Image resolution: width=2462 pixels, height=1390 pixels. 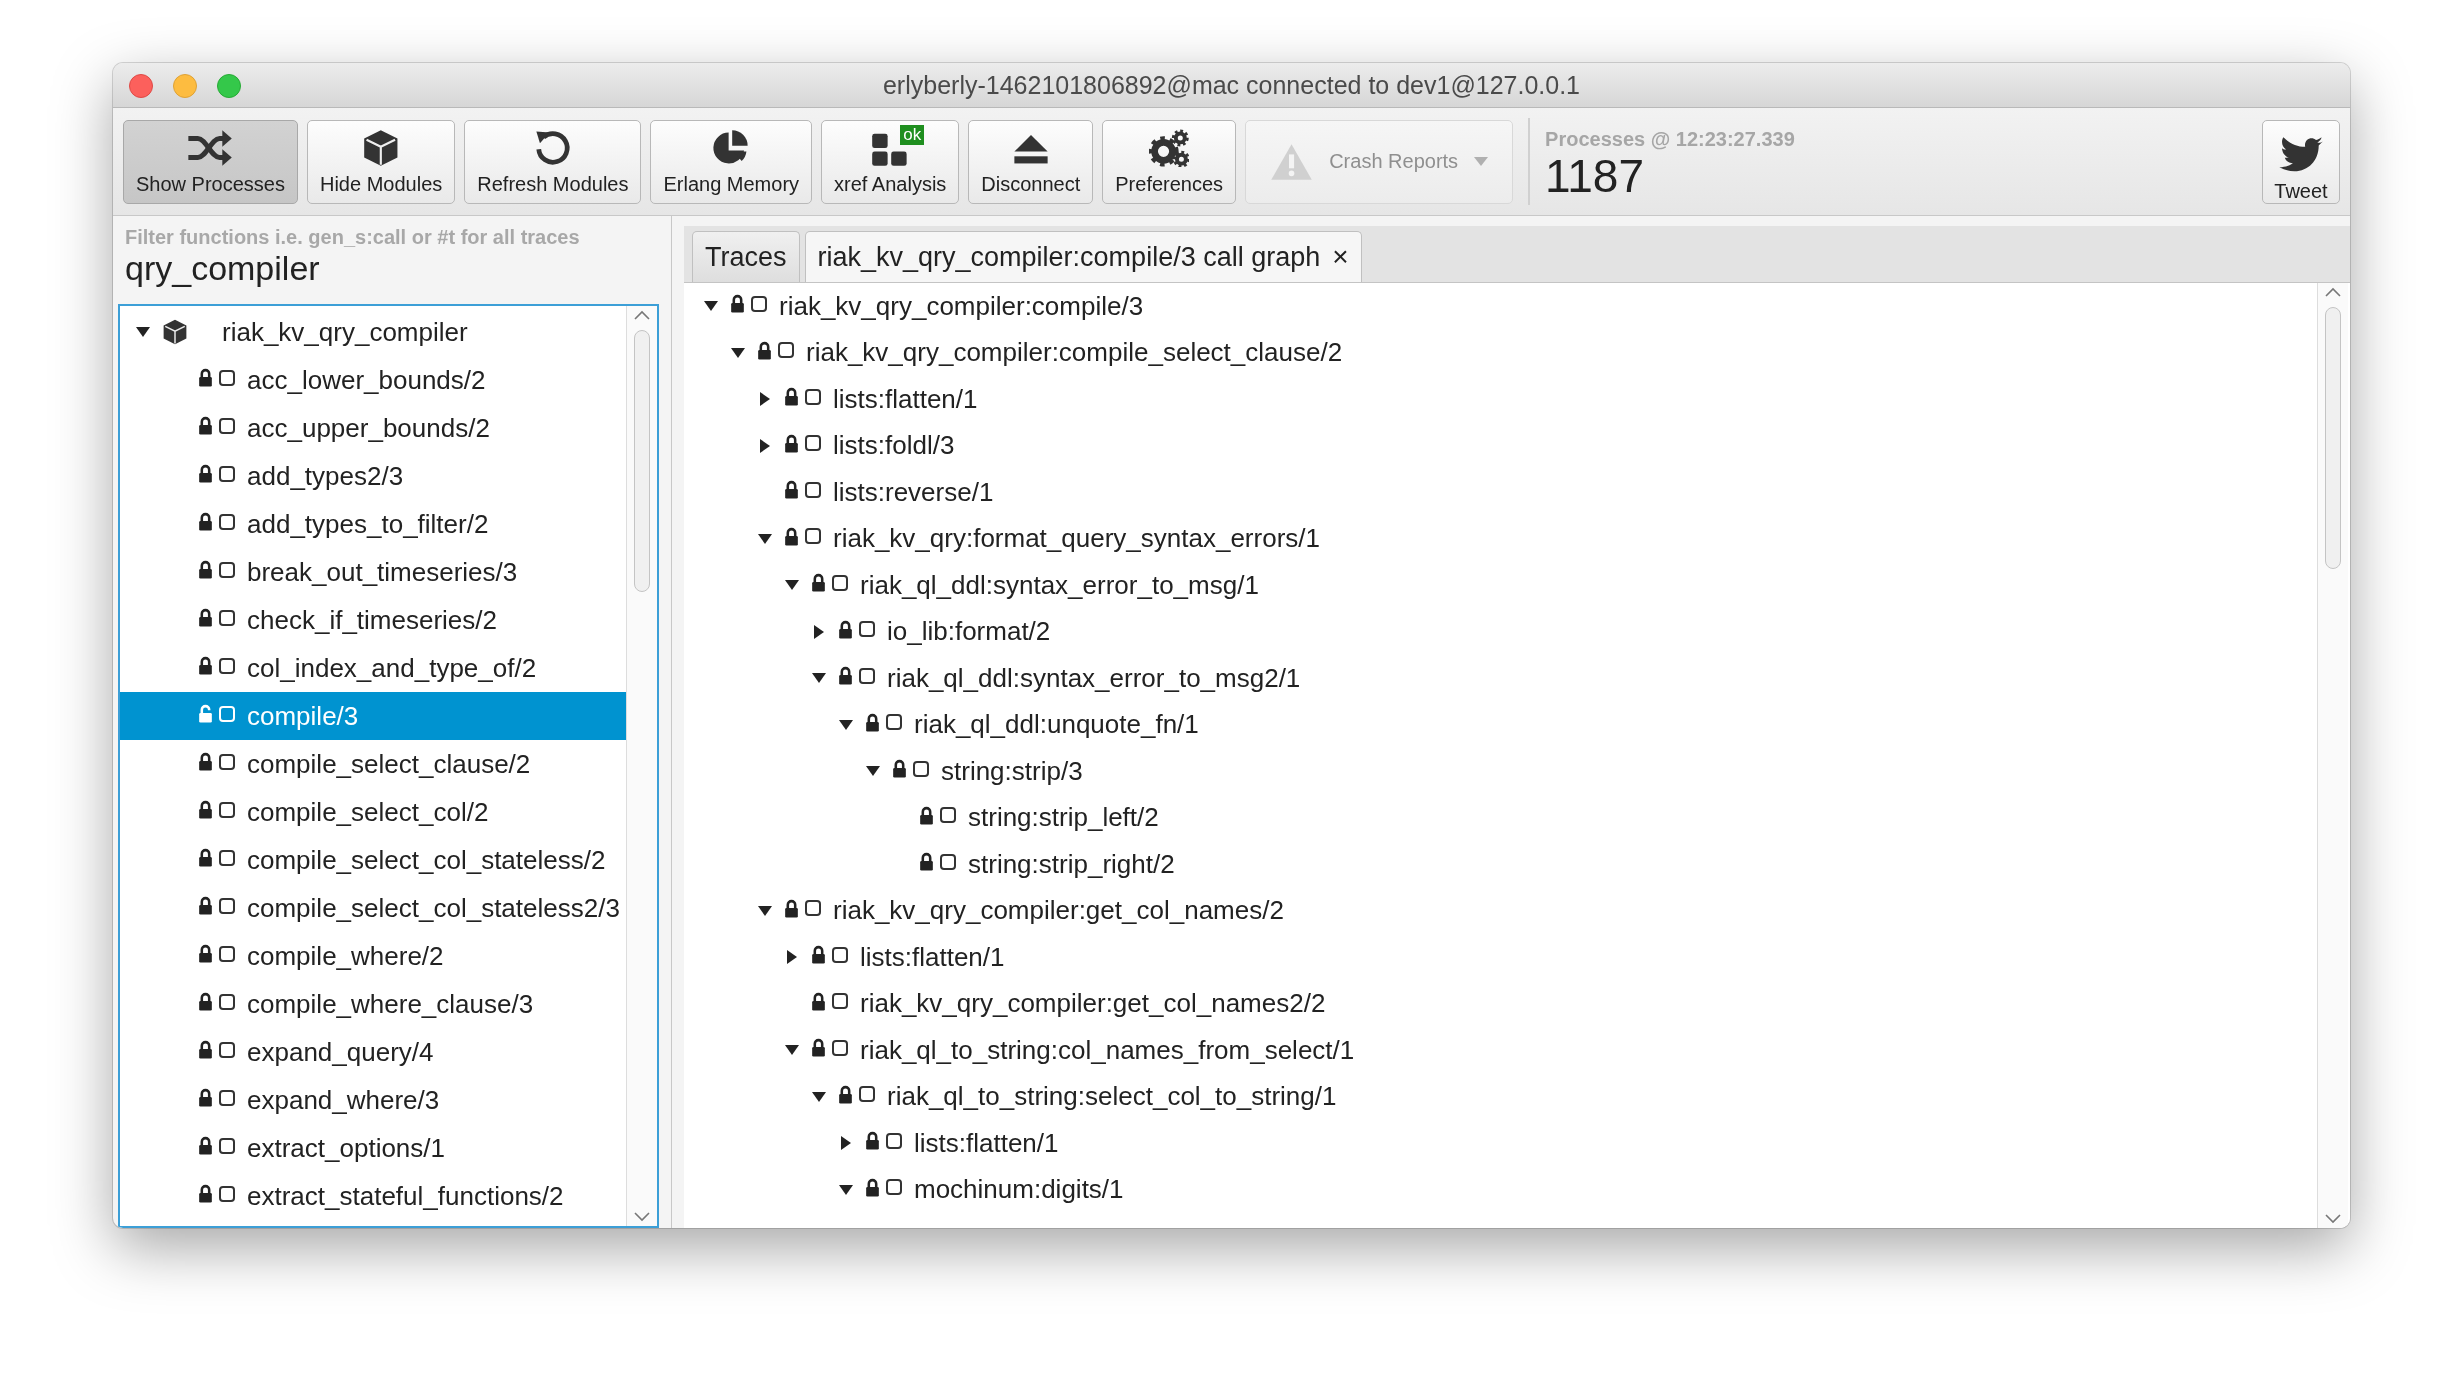 What do you see at coordinates (1083, 256) in the screenshot?
I see `tab: riak_kv_qry_compiler:compile/3 call graph ×` at bounding box center [1083, 256].